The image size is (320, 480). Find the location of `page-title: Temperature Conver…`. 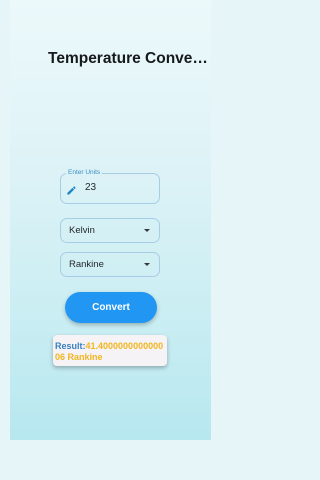

page-title: Temperature Conver… is located at coordinates (130, 58).